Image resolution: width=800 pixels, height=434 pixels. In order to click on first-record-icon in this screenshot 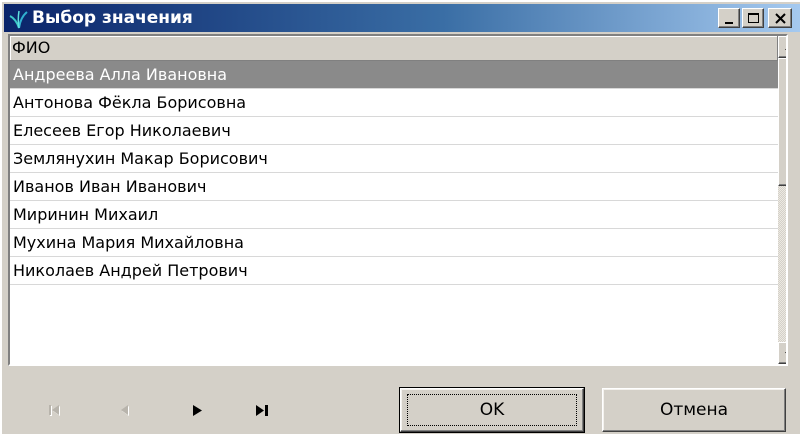, I will do `click(54, 410)`.